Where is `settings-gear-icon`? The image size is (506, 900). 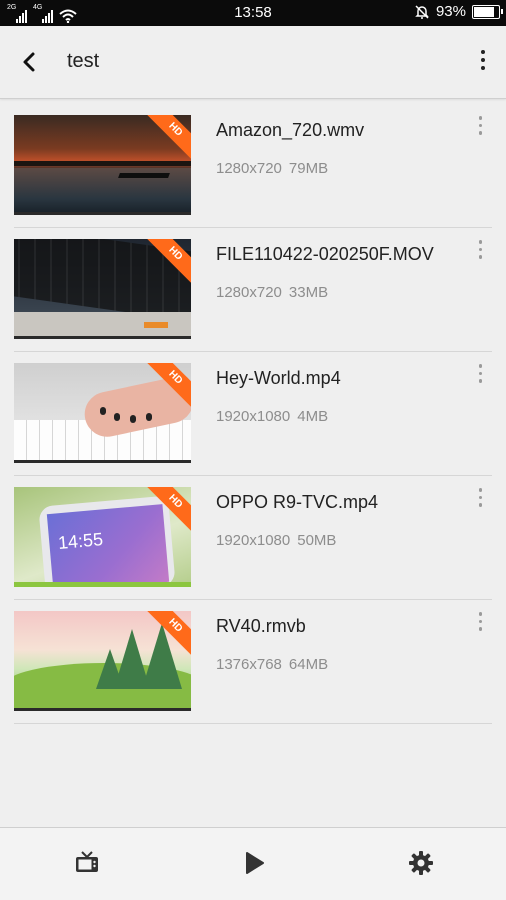
settings-gear-icon is located at coordinates (421, 863).